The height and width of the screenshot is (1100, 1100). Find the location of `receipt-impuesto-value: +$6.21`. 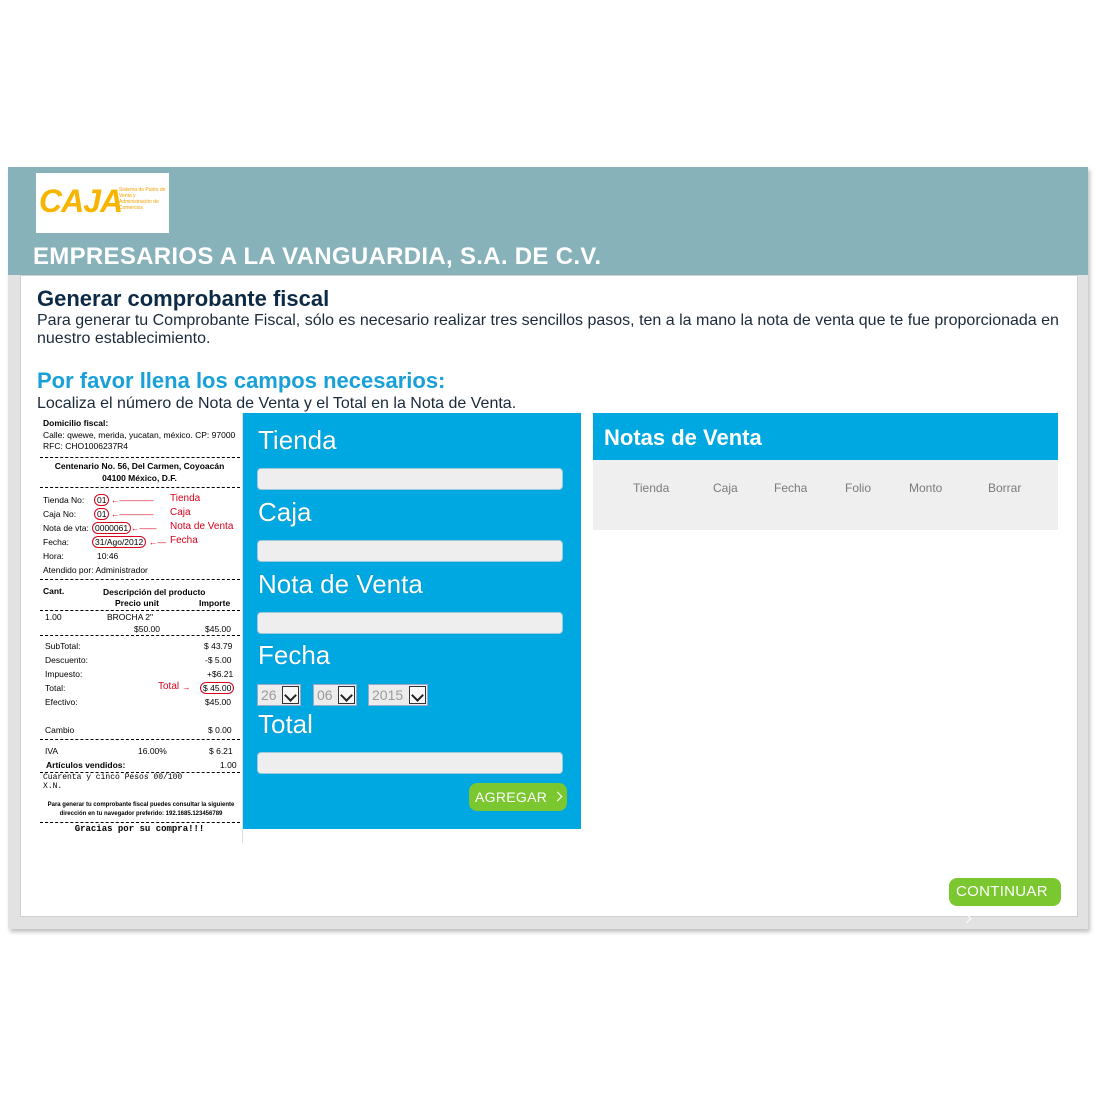

receipt-impuesto-value: +$6.21 is located at coordinates (220, 674).